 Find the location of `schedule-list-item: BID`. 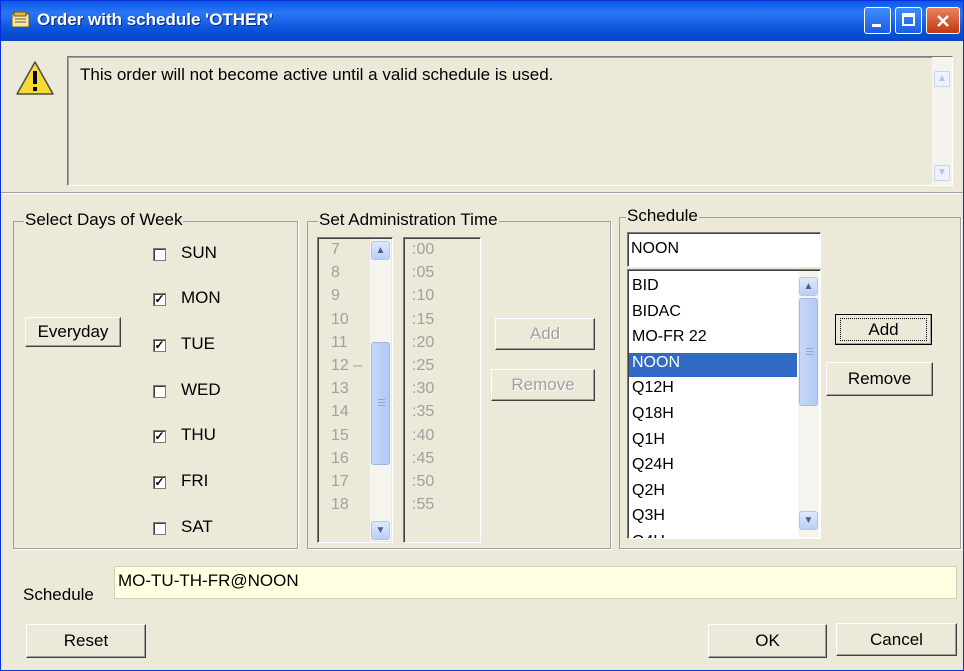

schedule-list-item: BID is located at coordinates (713, 288).